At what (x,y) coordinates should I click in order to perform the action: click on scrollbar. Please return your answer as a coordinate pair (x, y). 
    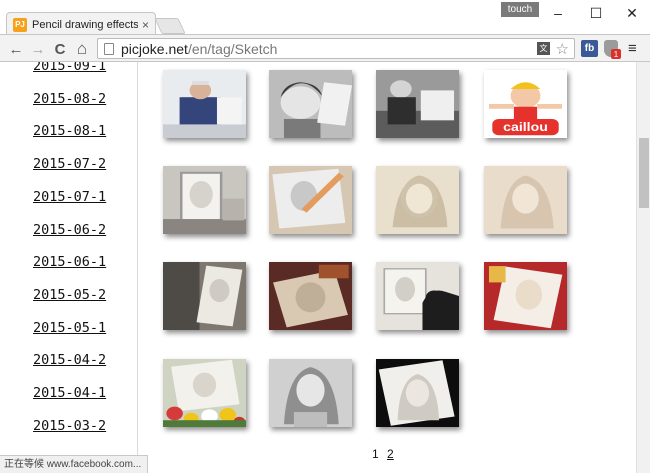
    Looking at the image, I should click on (643, 267).